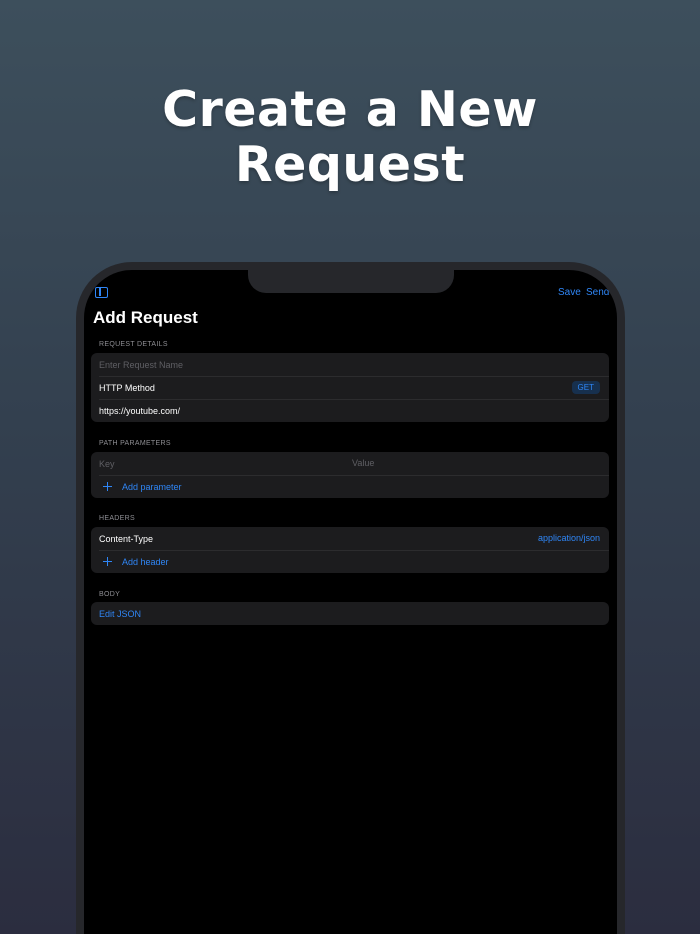 Image resolution: width=700 pixels, height=934 pixels. I want to click on parameter-key-input: Key, so click(107, 464).